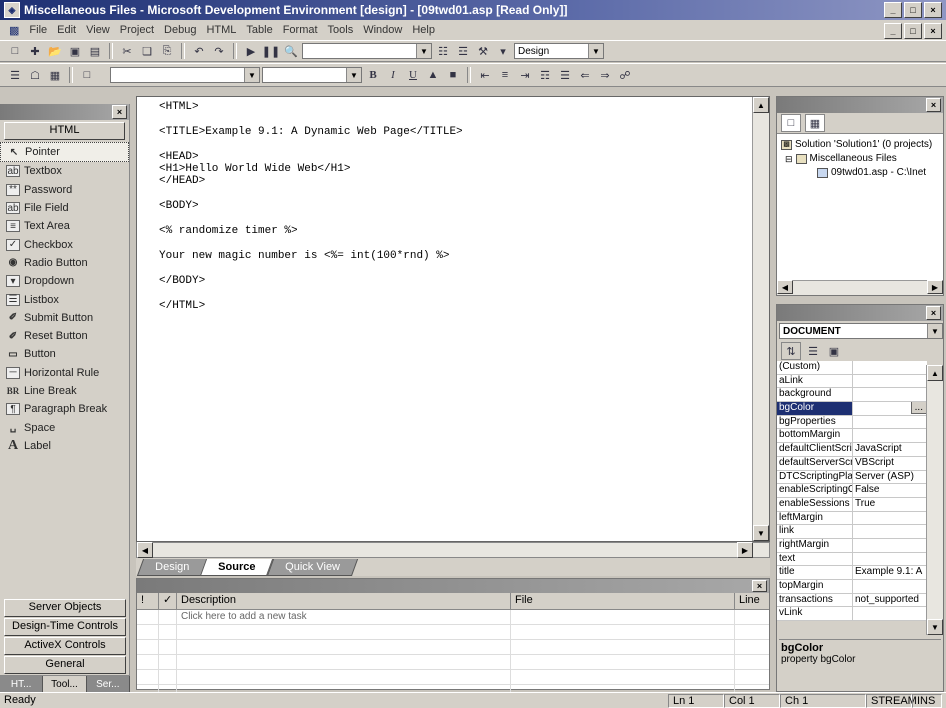  What do you see at coordinates (65, 665) in the screenshot?
I see `toolbox-group-general: General` at bounding box center [65, 665].